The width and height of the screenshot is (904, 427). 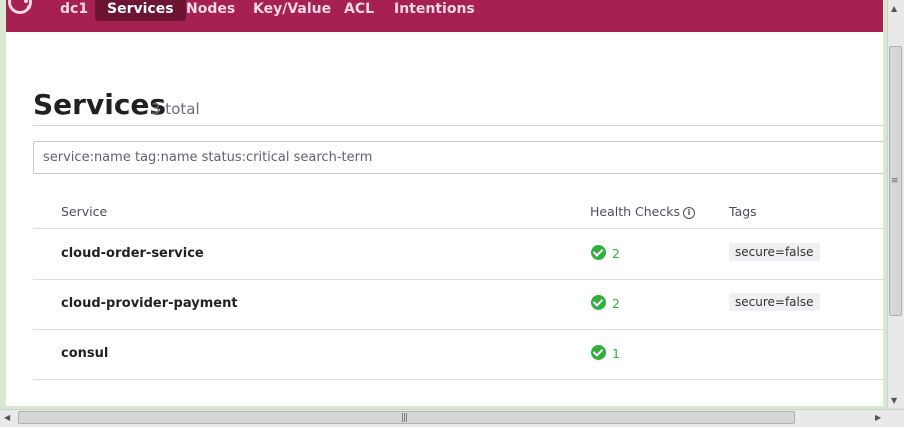 I want to click on page-title: Services, so click(x=100, y=104).